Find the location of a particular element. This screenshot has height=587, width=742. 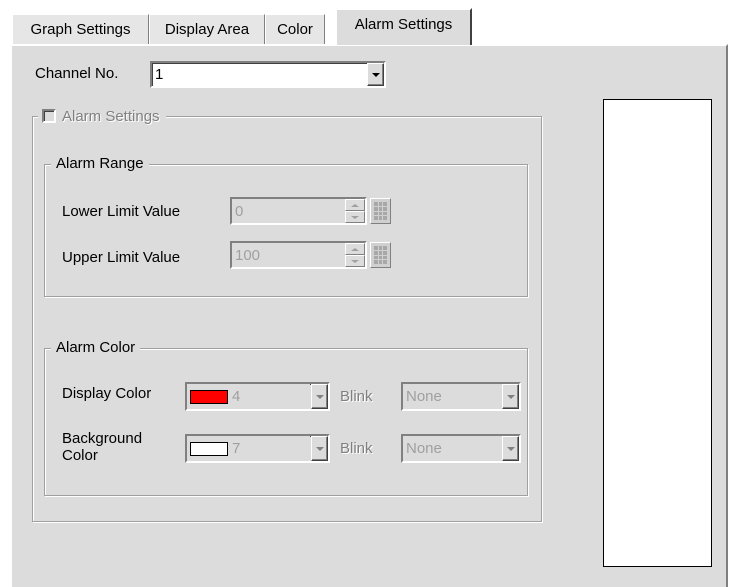

upper-limit-field: 100 is located at coordinates (298, 255).